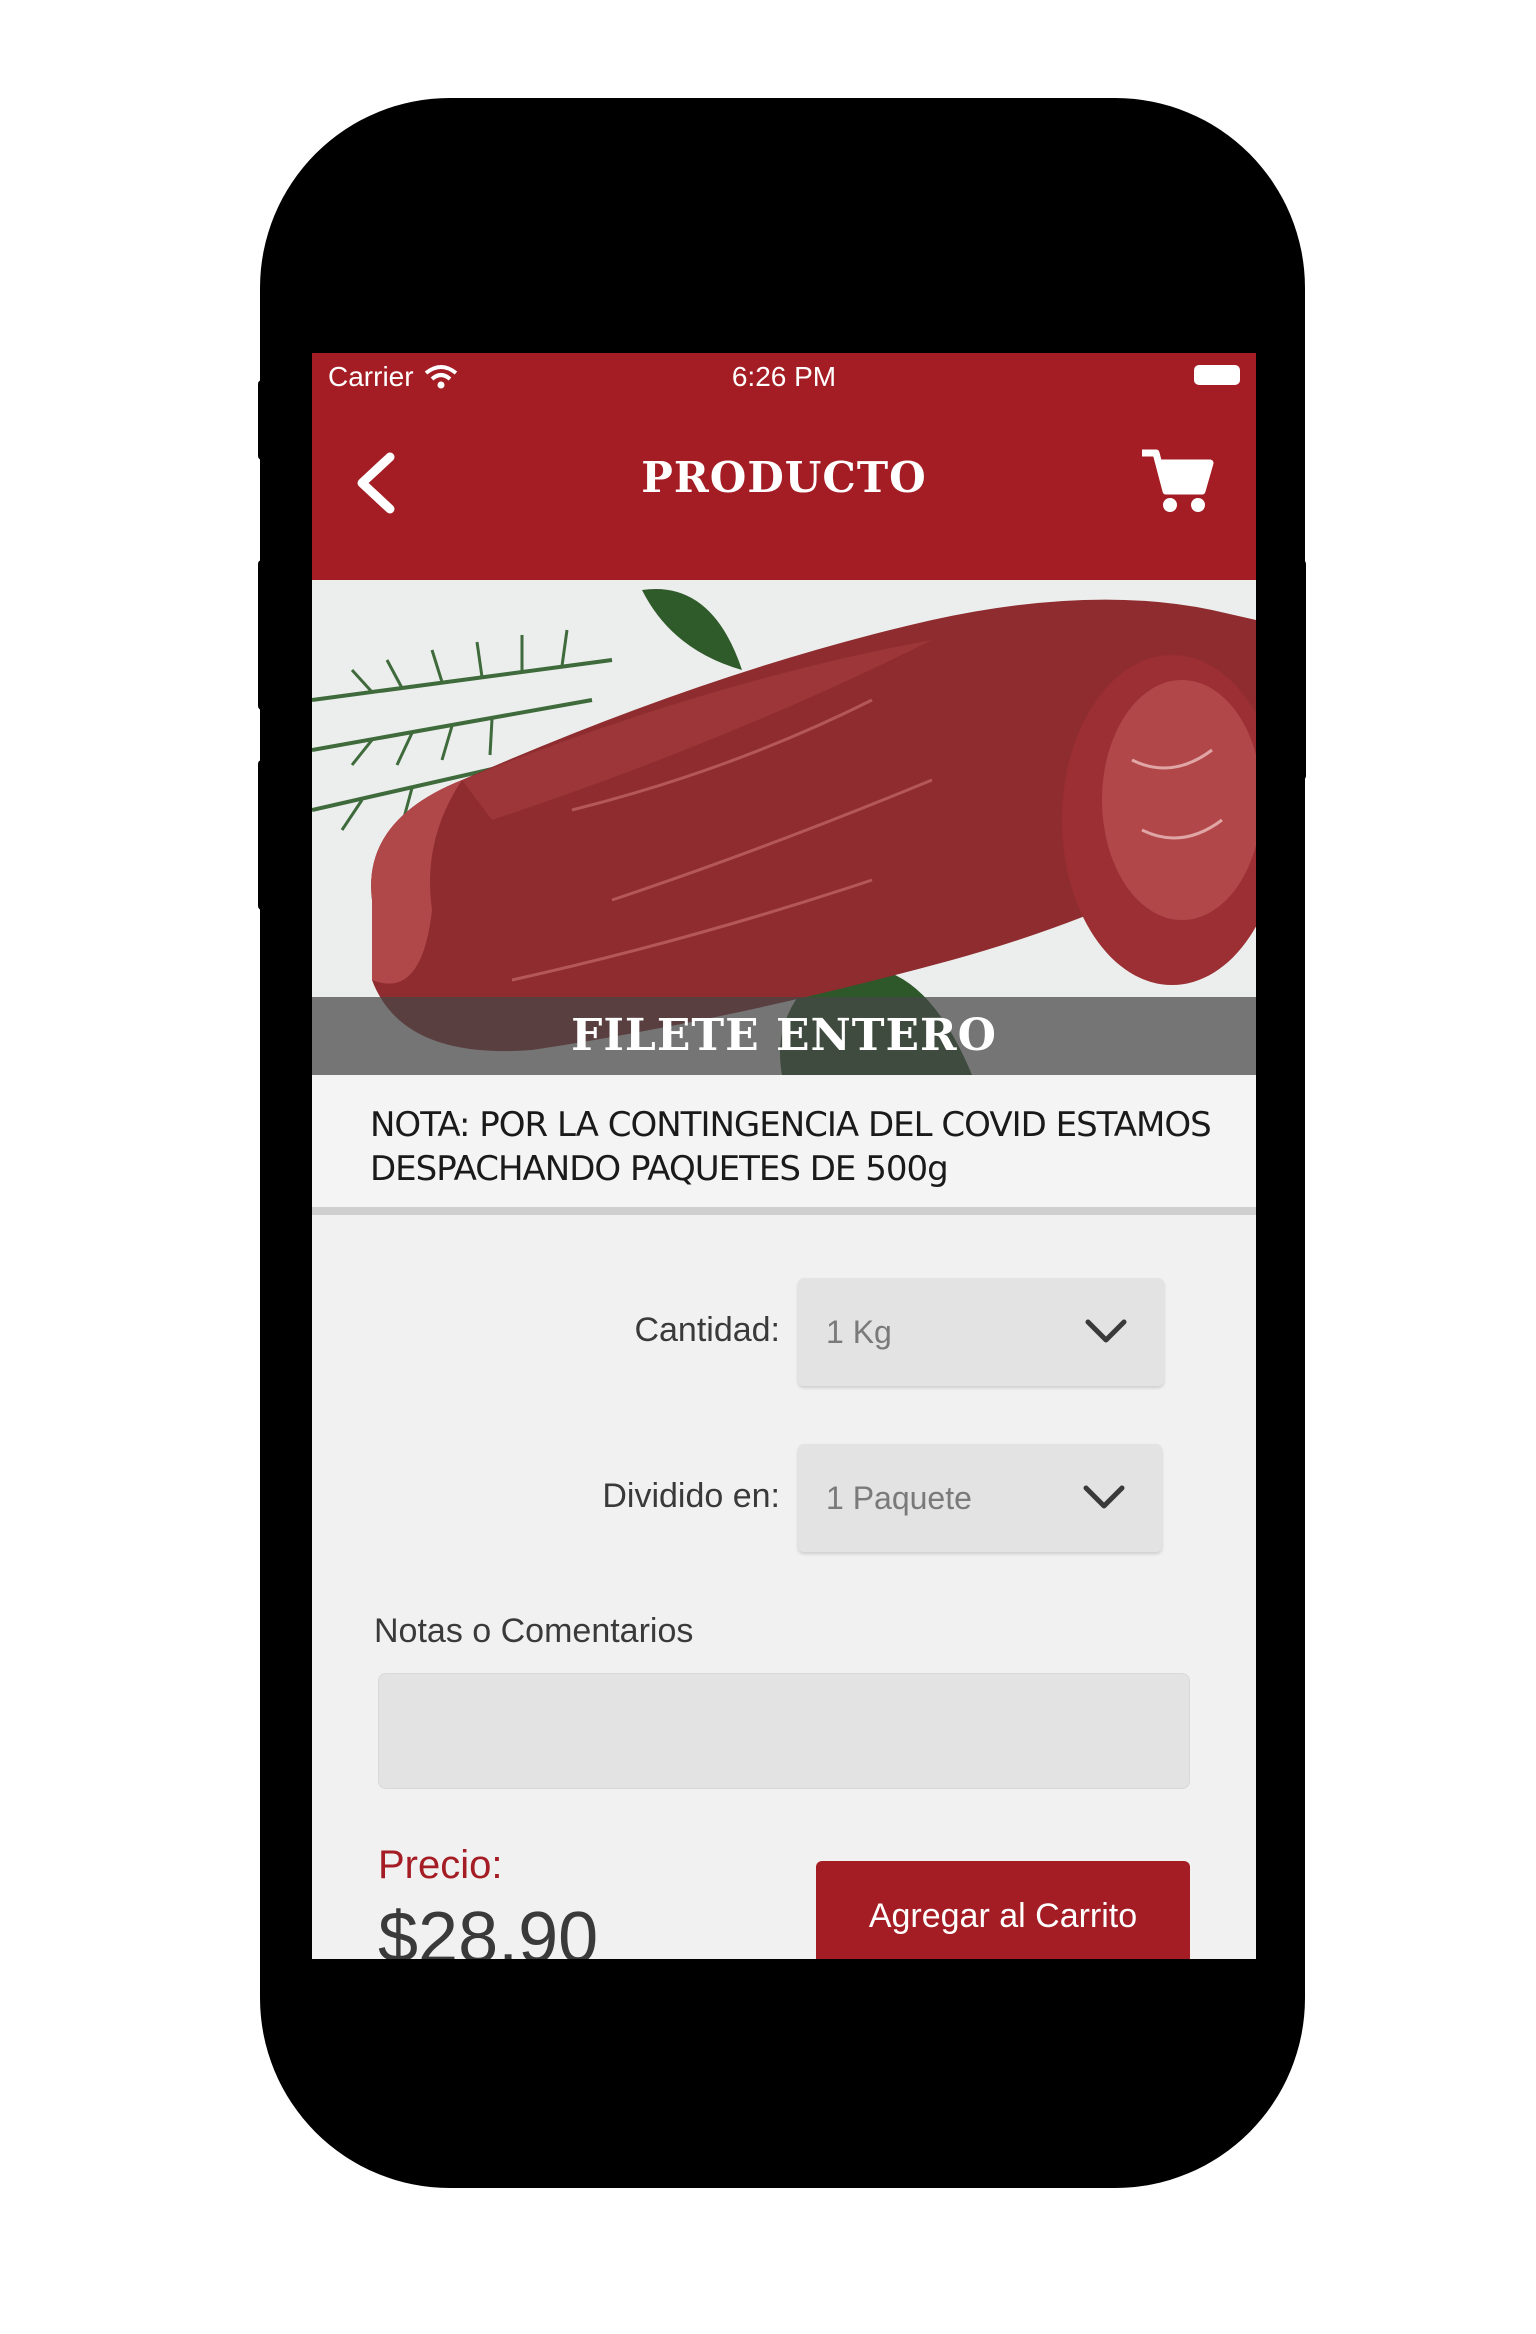 This screenshot has width=1536, height=2334. What do you see at coordinates (784, 1036) in the screenshot?
I see `product-name: FILETE ENTERO` at bounding box center [784, 1036].